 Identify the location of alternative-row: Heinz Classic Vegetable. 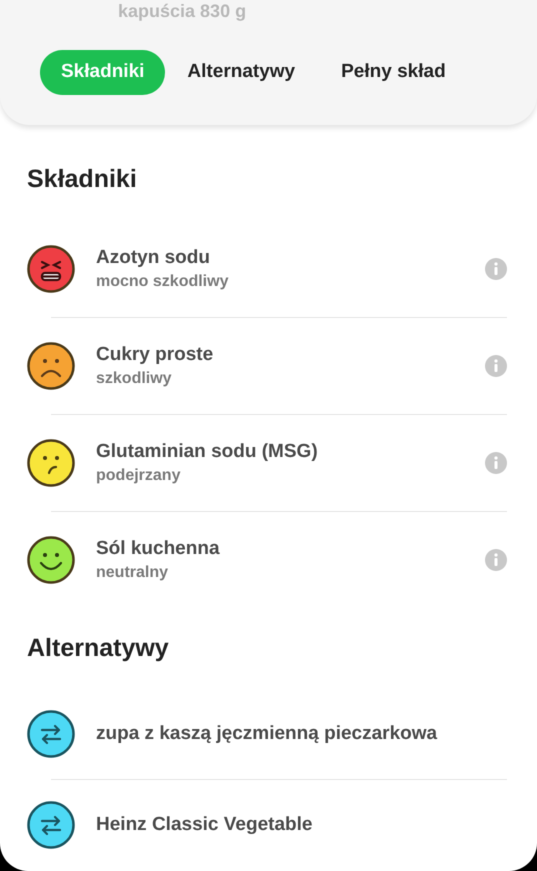
(268, 825).